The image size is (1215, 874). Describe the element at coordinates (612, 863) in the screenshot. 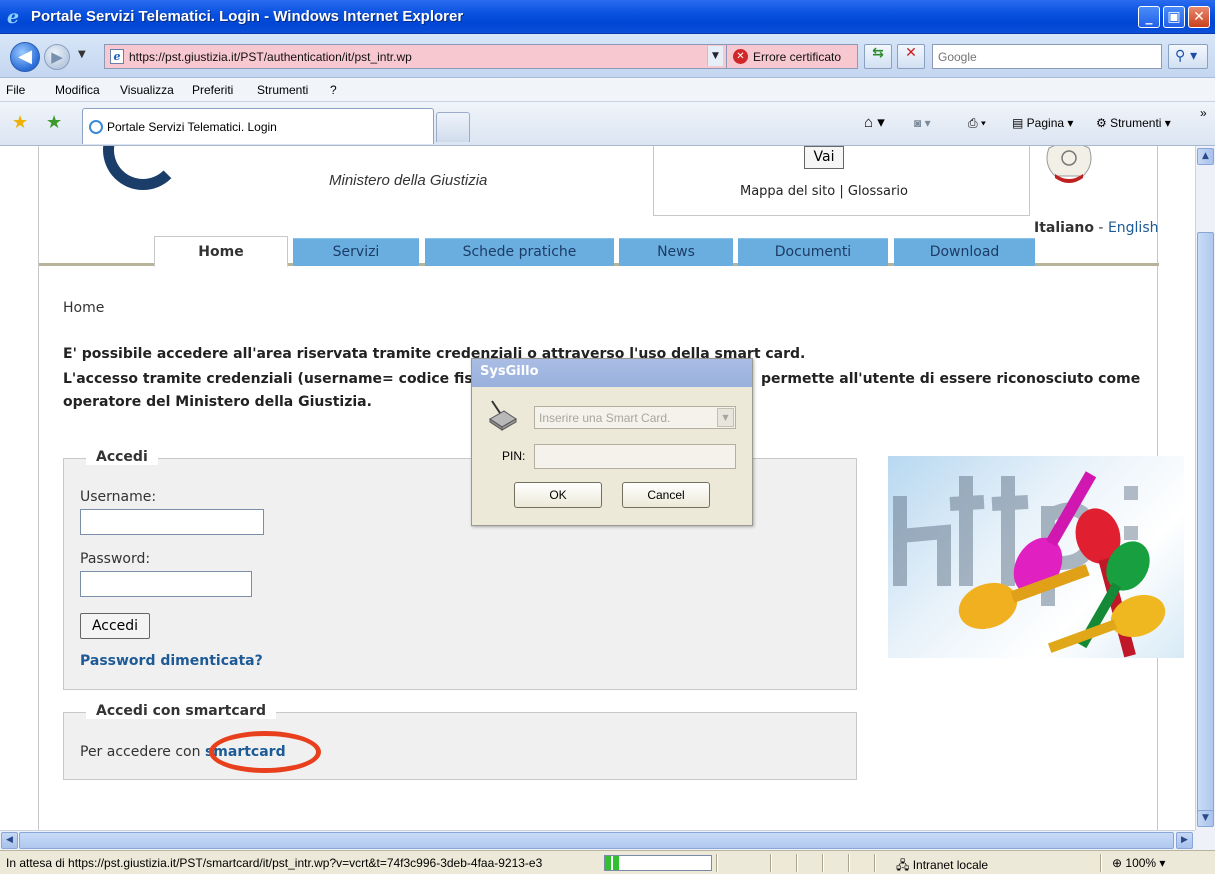

I see `progress-fill` at that location.